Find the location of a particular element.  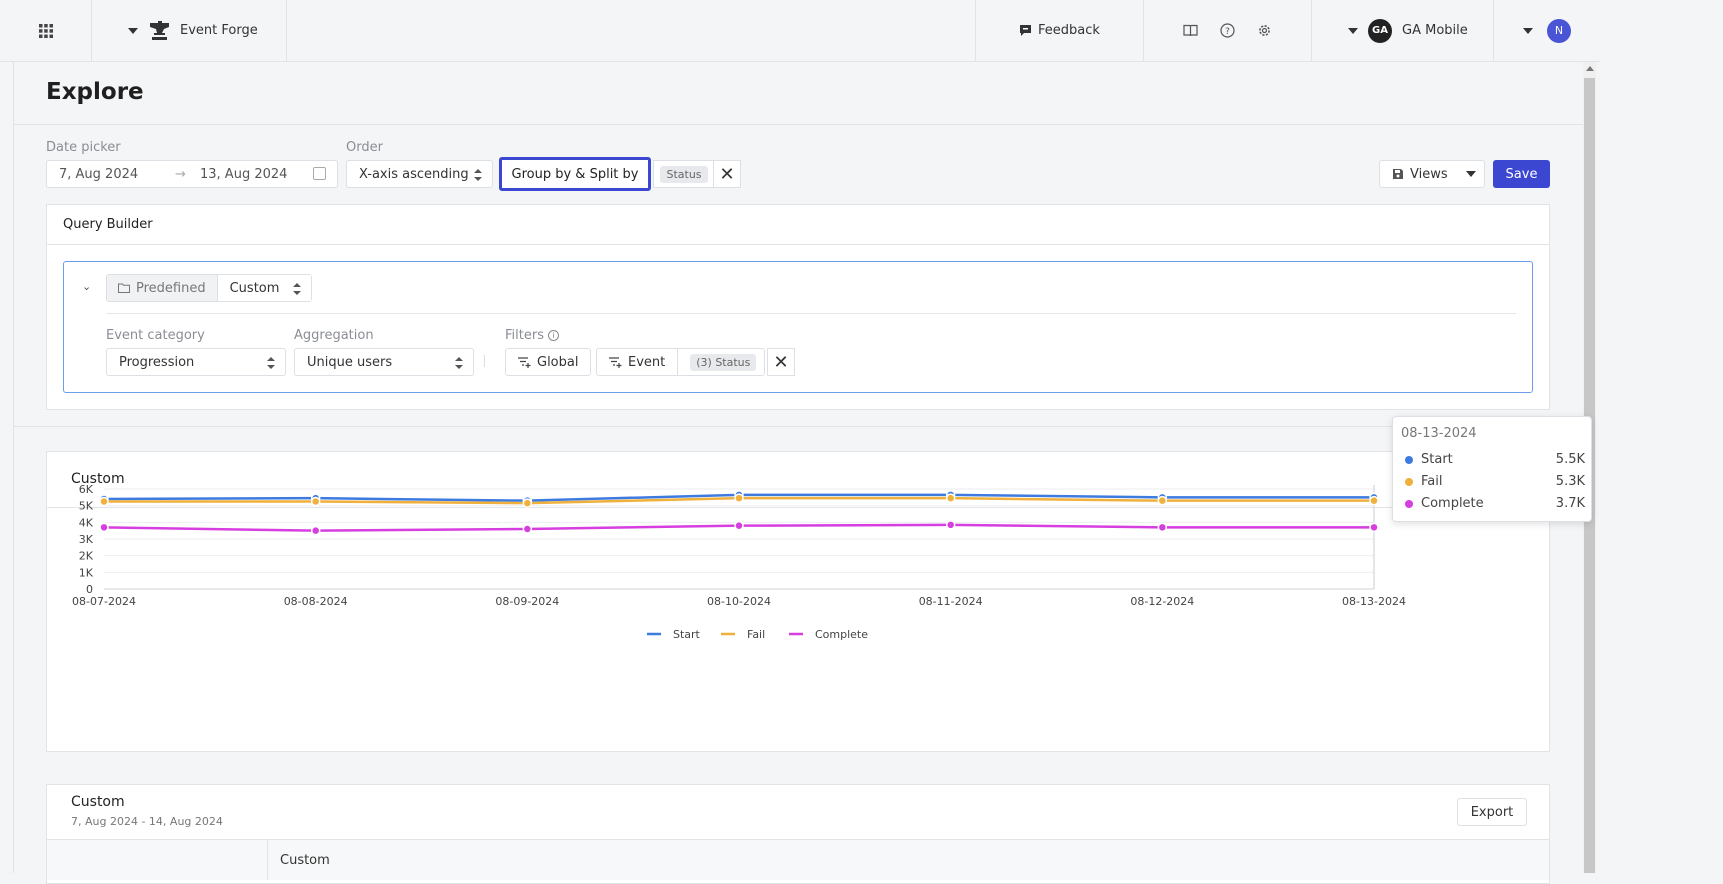

views-dropdown-button: Views is located at coordinates (1432, 174).